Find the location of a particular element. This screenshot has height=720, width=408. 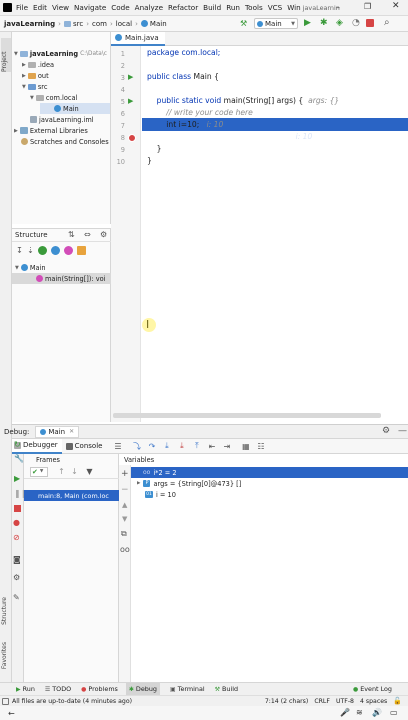

drop-frame-icon: ⇤ is located at coordinates (211, 446).